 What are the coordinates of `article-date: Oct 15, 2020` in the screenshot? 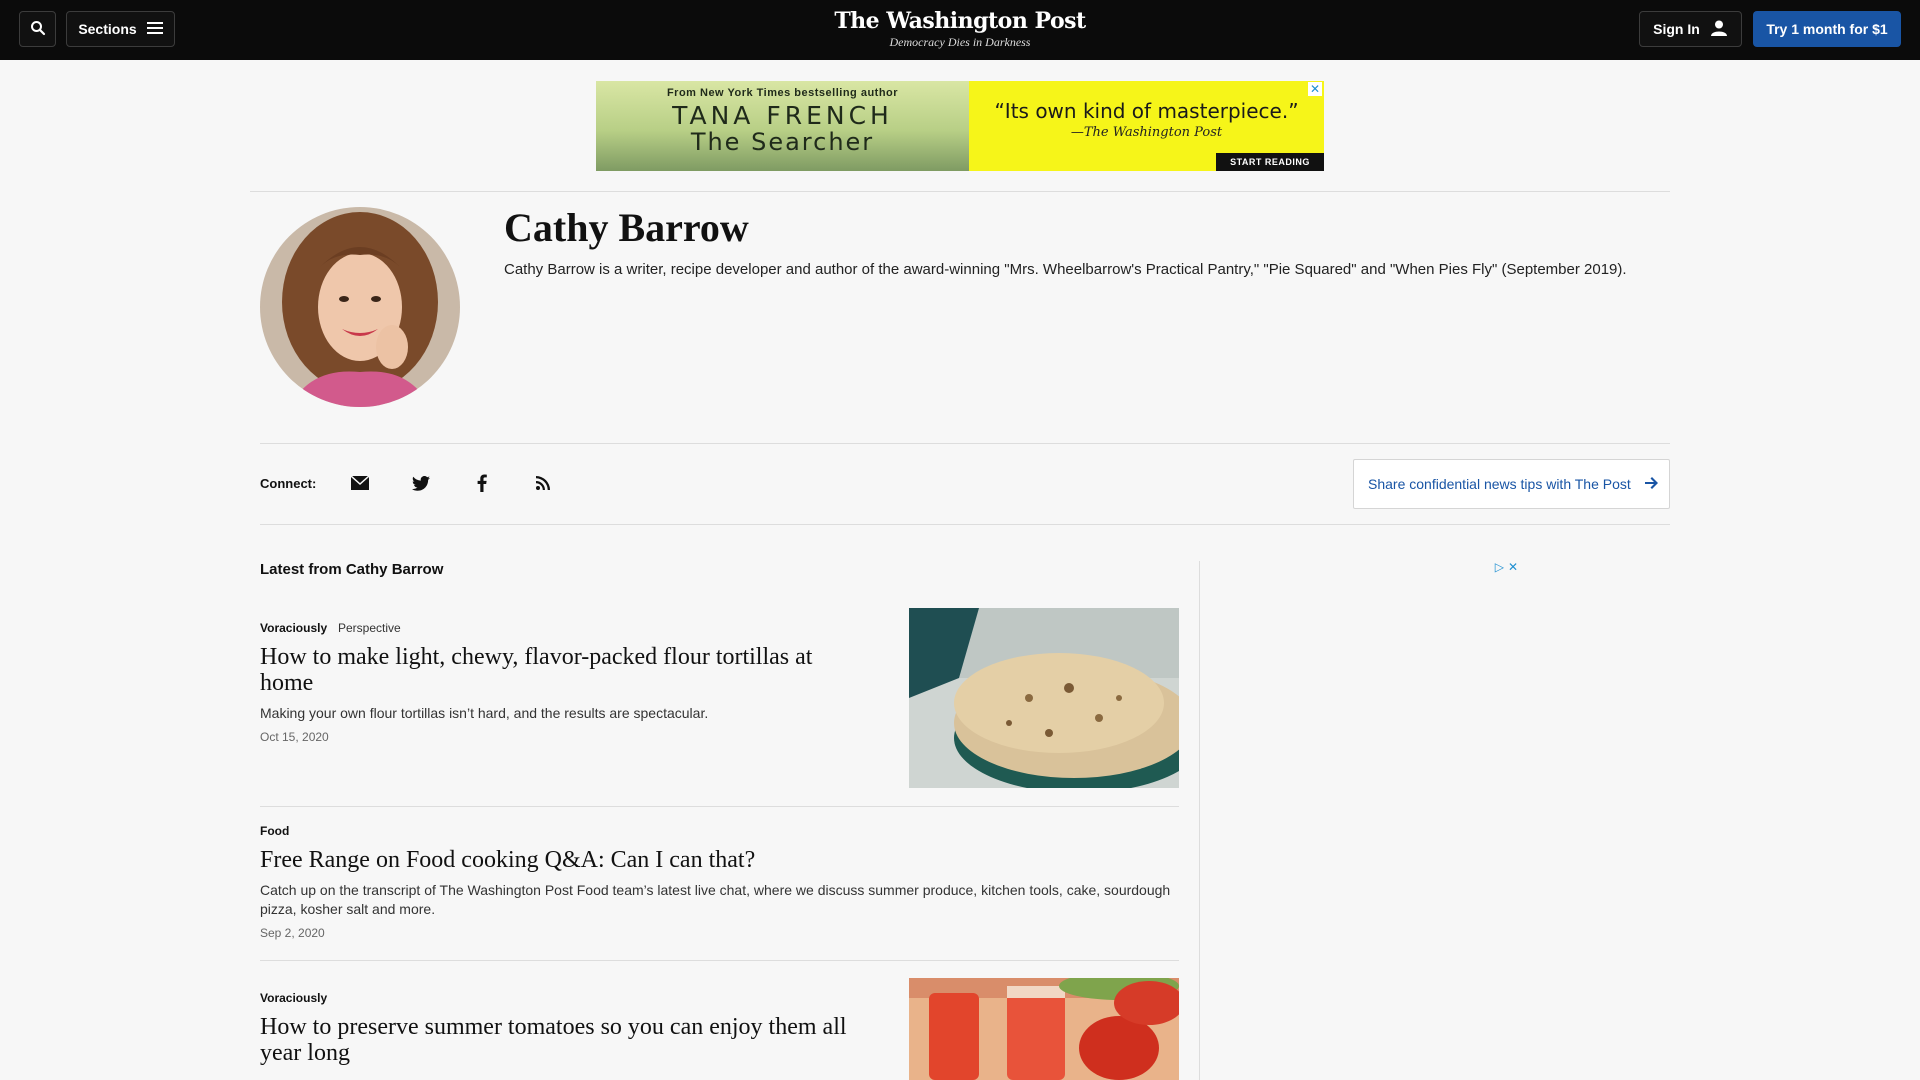 It's located at (294, 737).